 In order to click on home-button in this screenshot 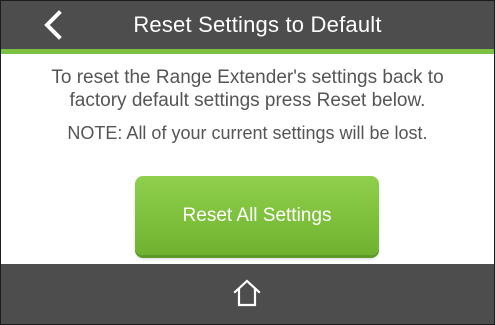, I will do `click(247, 293)`.